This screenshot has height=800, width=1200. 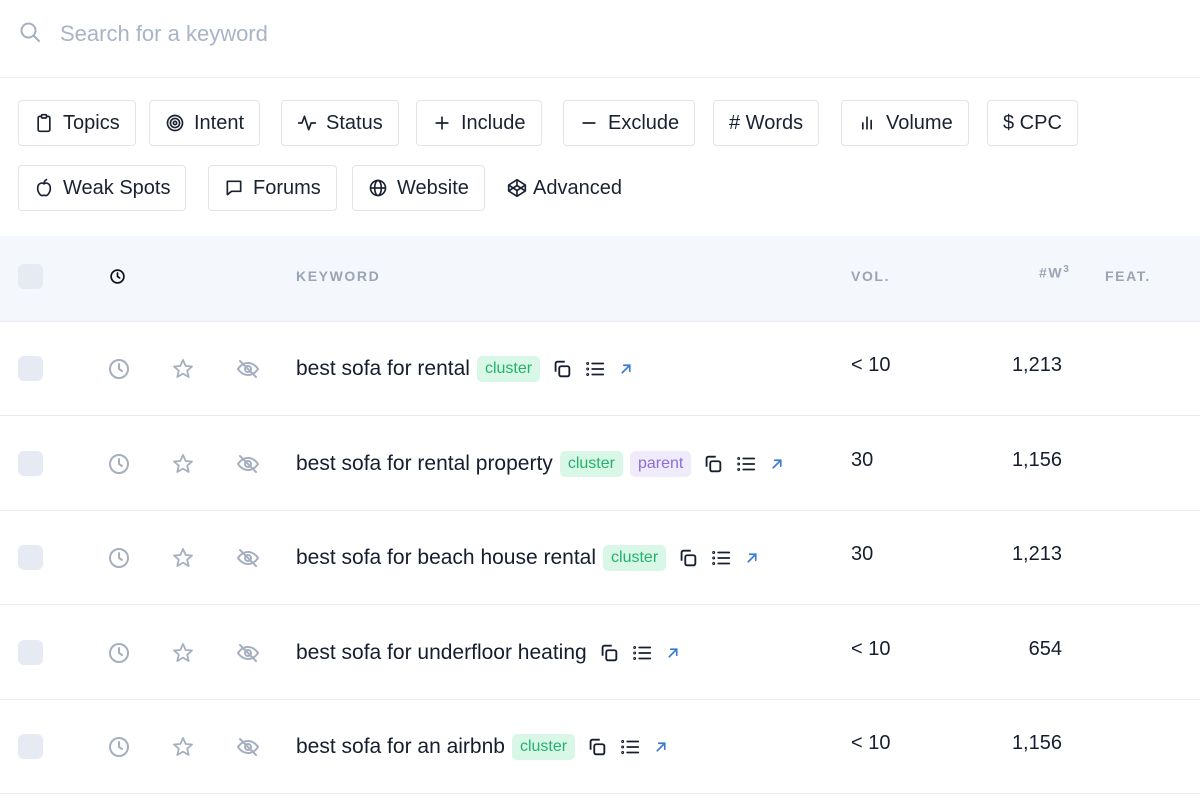 I want to click on advanced-filter-button: Advanced, so click(x=564, y=188).